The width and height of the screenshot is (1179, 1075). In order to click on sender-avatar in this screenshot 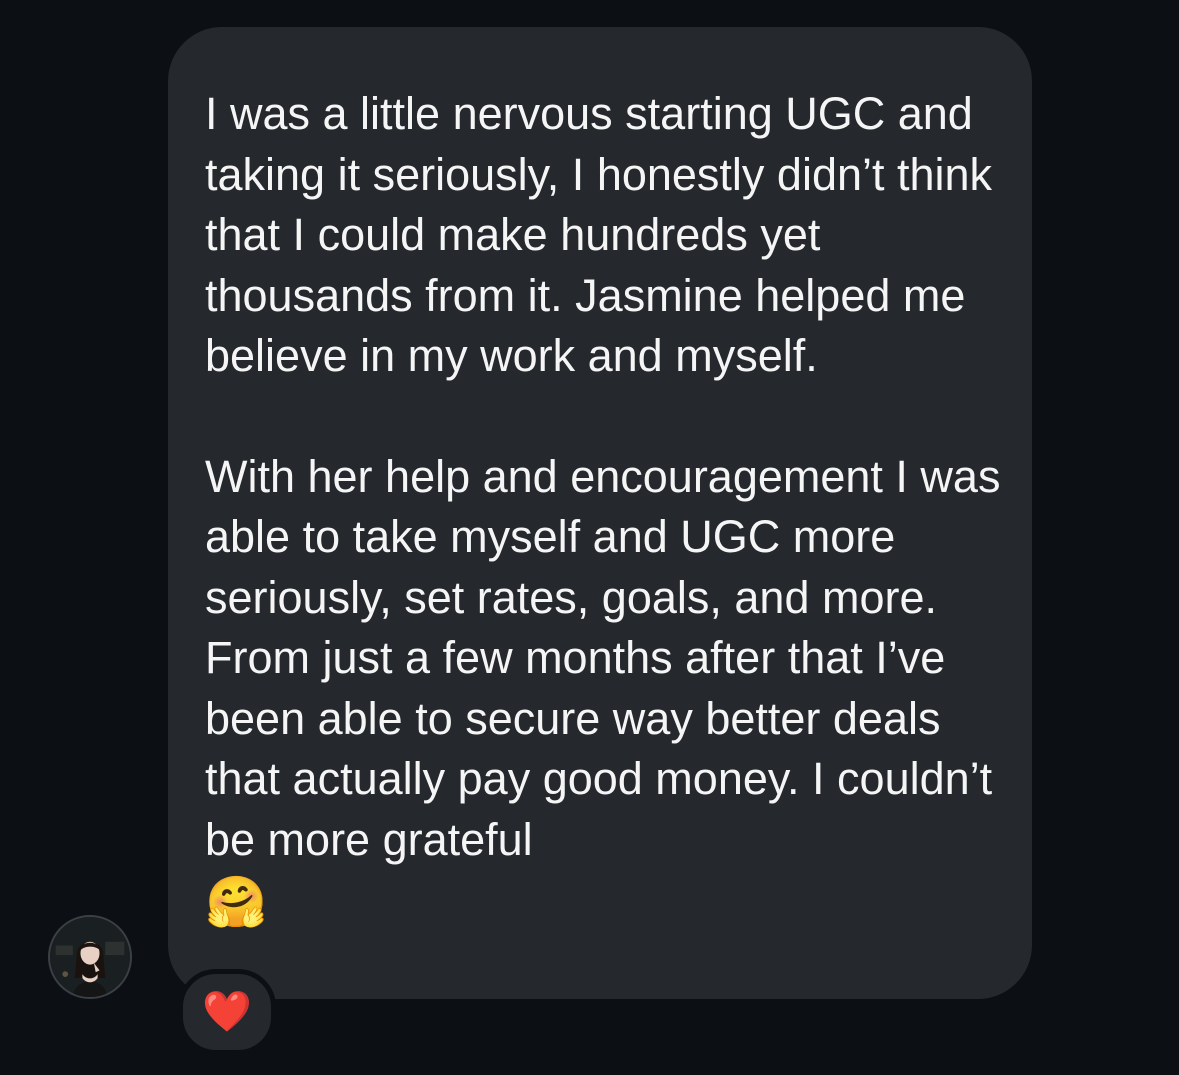, I will do `click(90, 957)`.